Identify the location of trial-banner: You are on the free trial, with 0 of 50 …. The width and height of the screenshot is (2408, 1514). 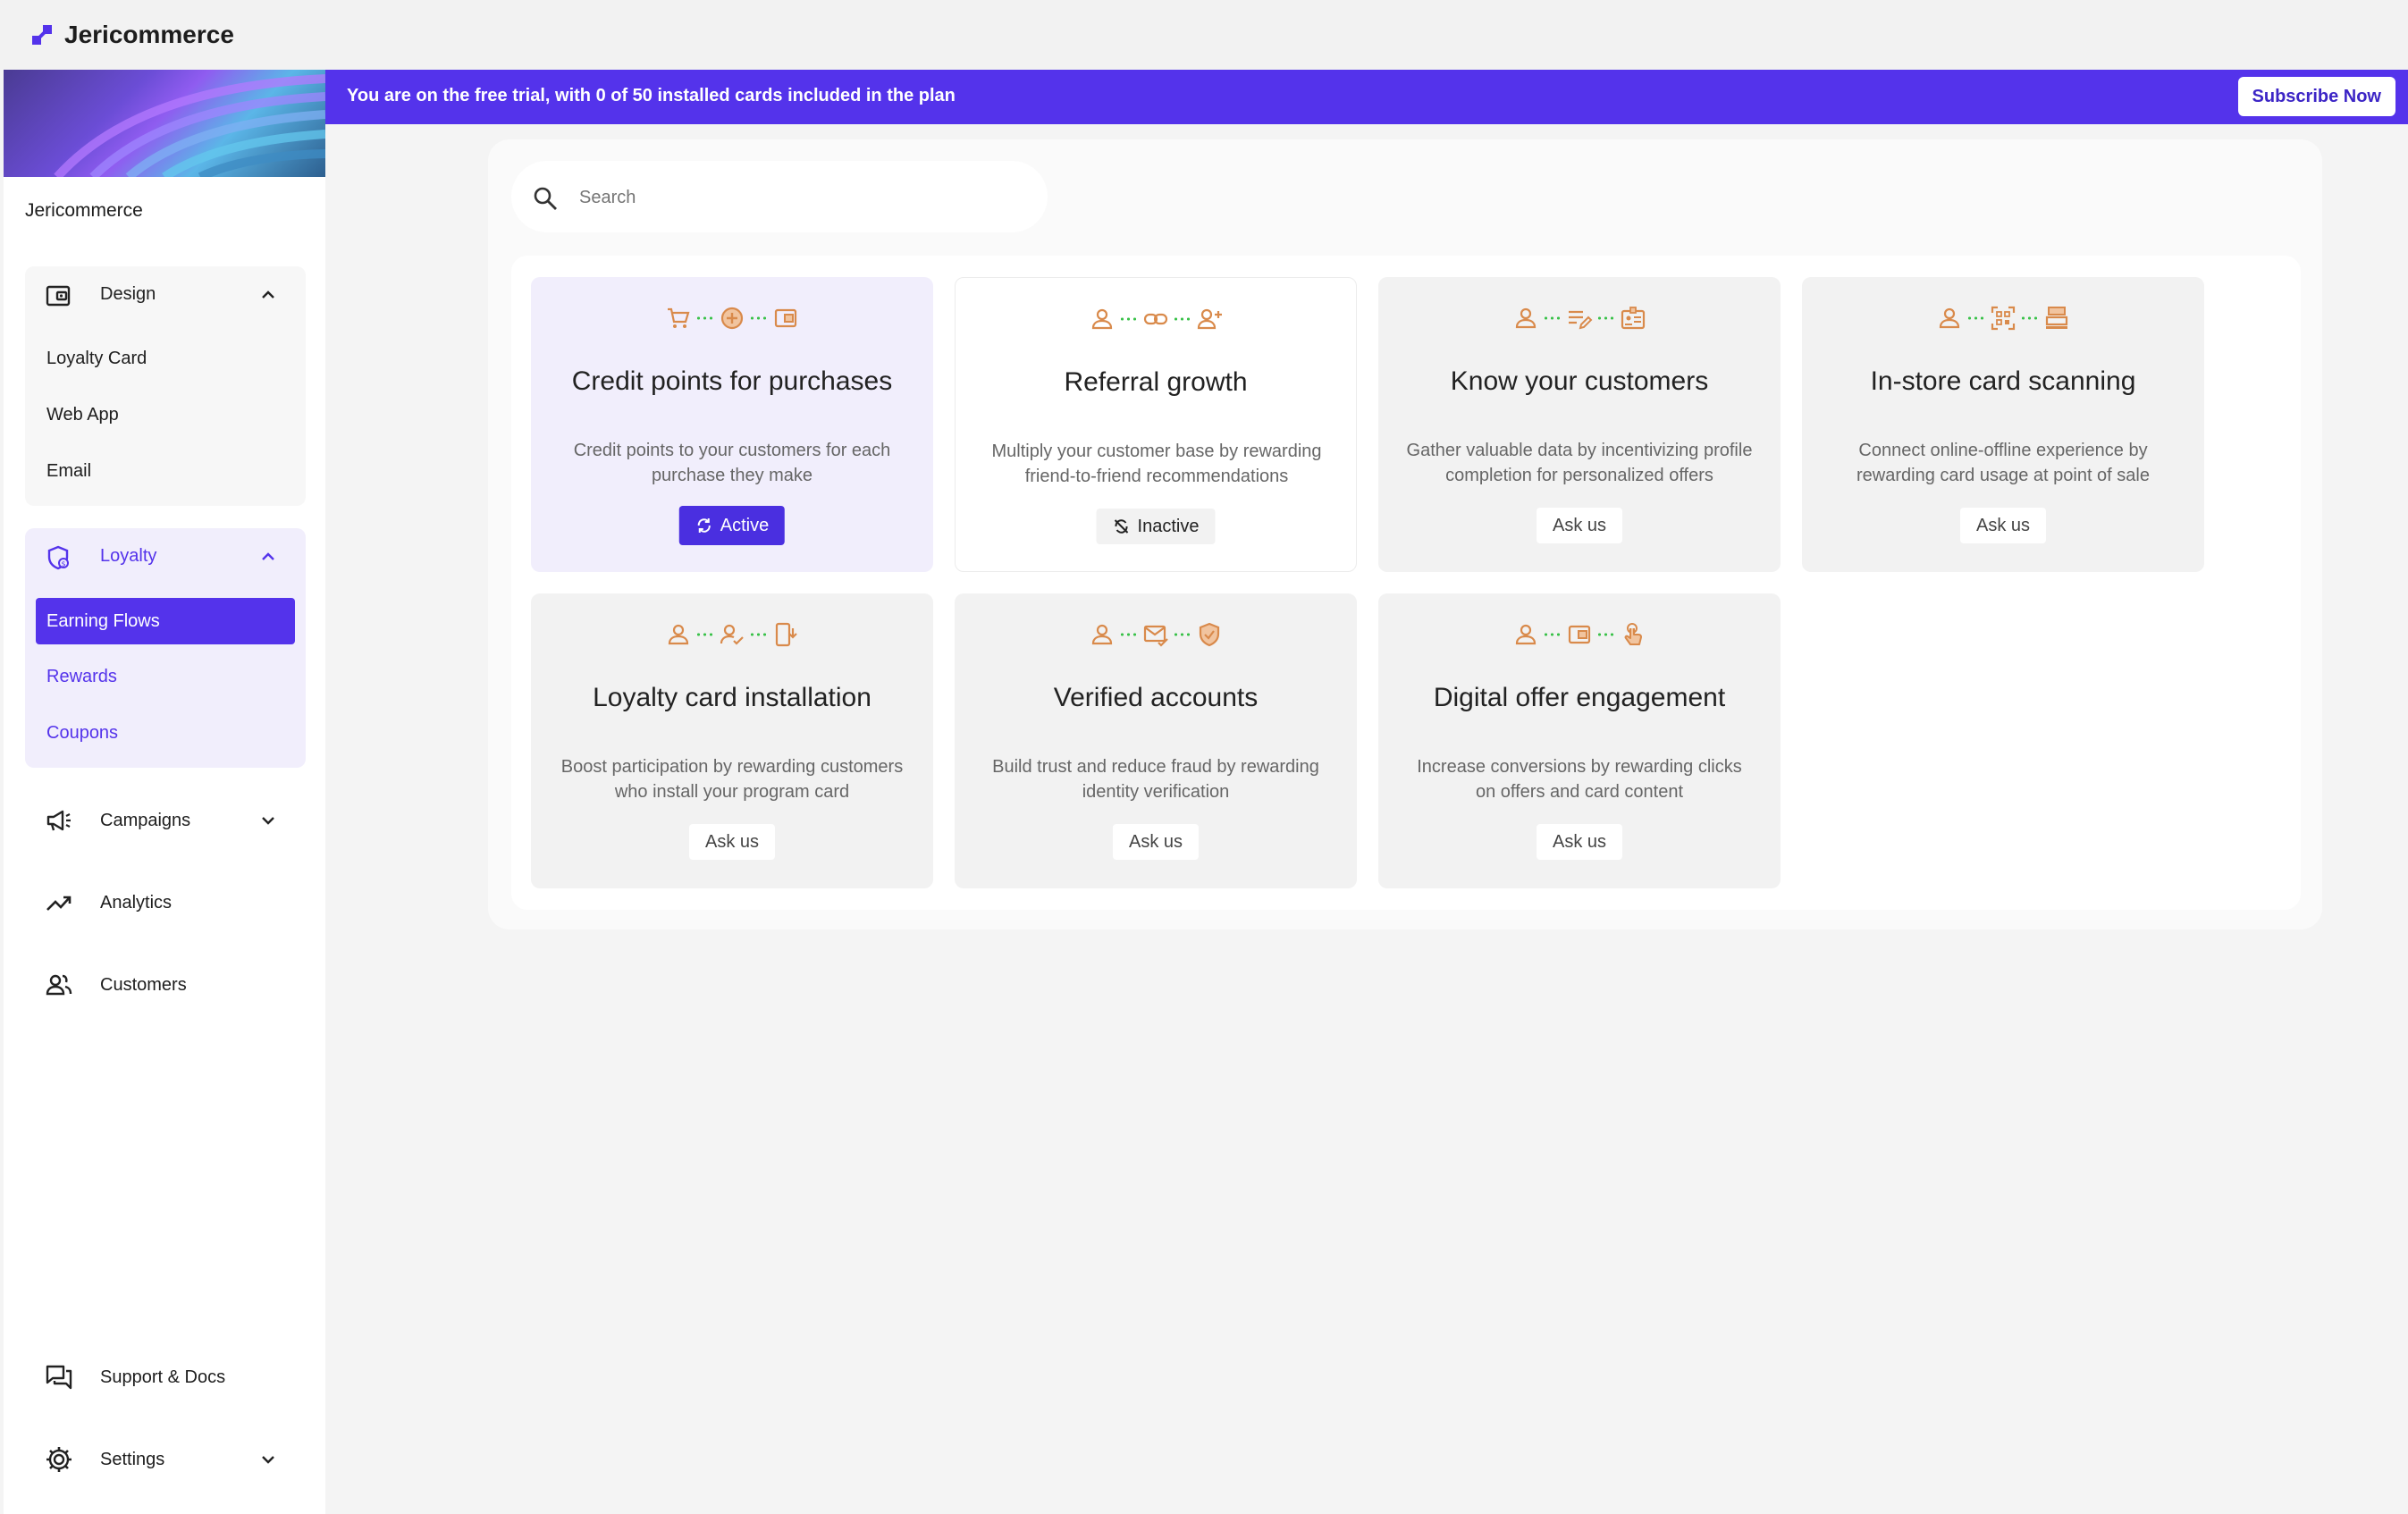
(1367, 97).